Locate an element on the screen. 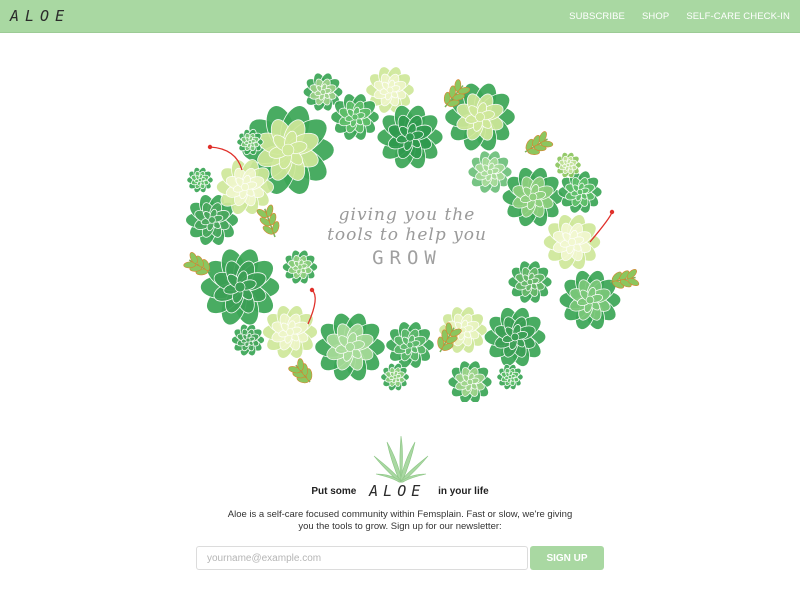 Image resolution: width=800 pixels, height=600 pixels. tagline-line-3: GROW is located at coordinates (407, 258).